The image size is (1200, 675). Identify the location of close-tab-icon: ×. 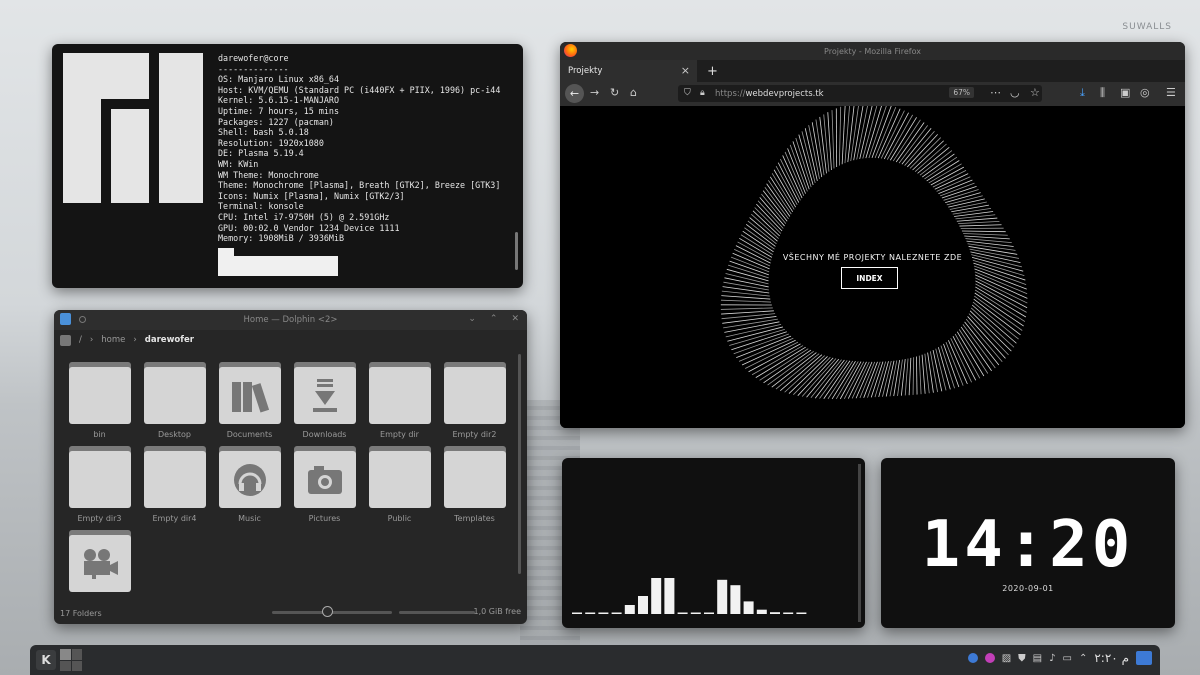
(685, 70).